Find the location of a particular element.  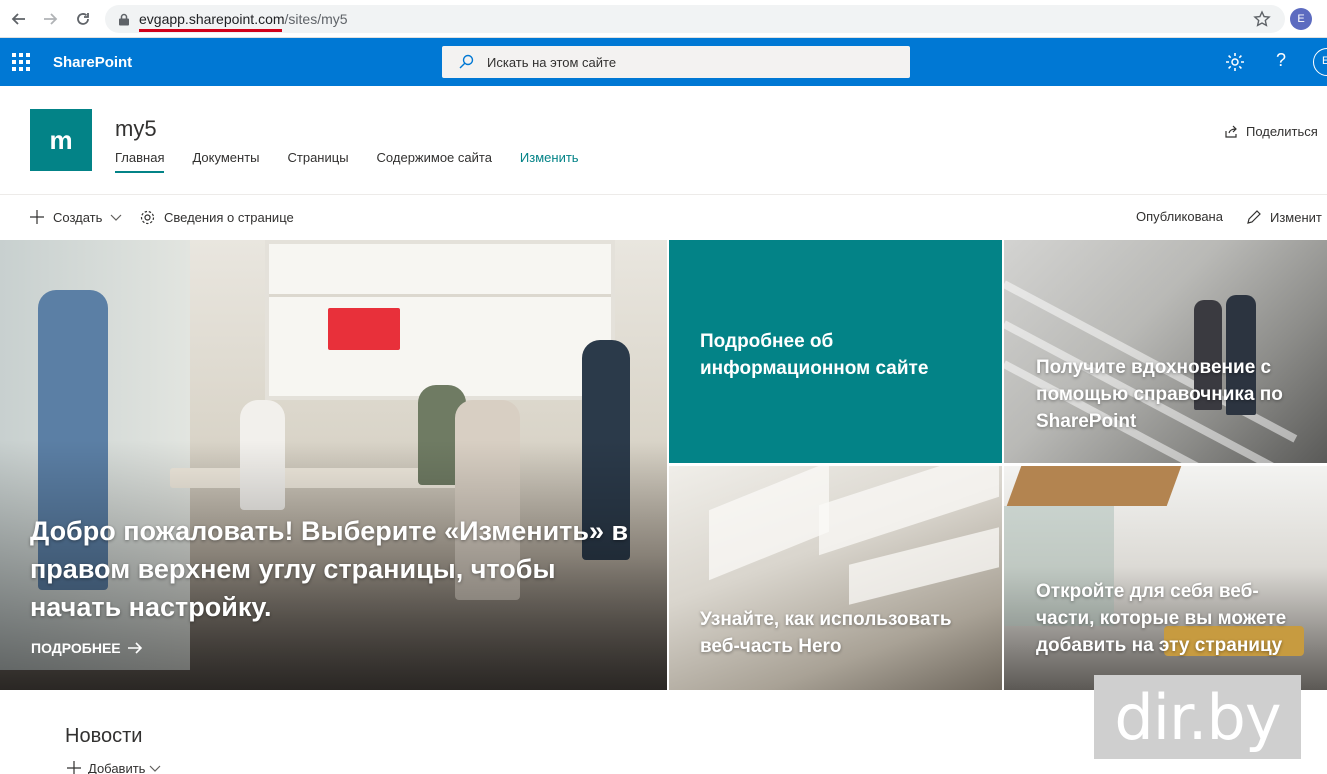

forward-button is located at coordinates (50, 19).